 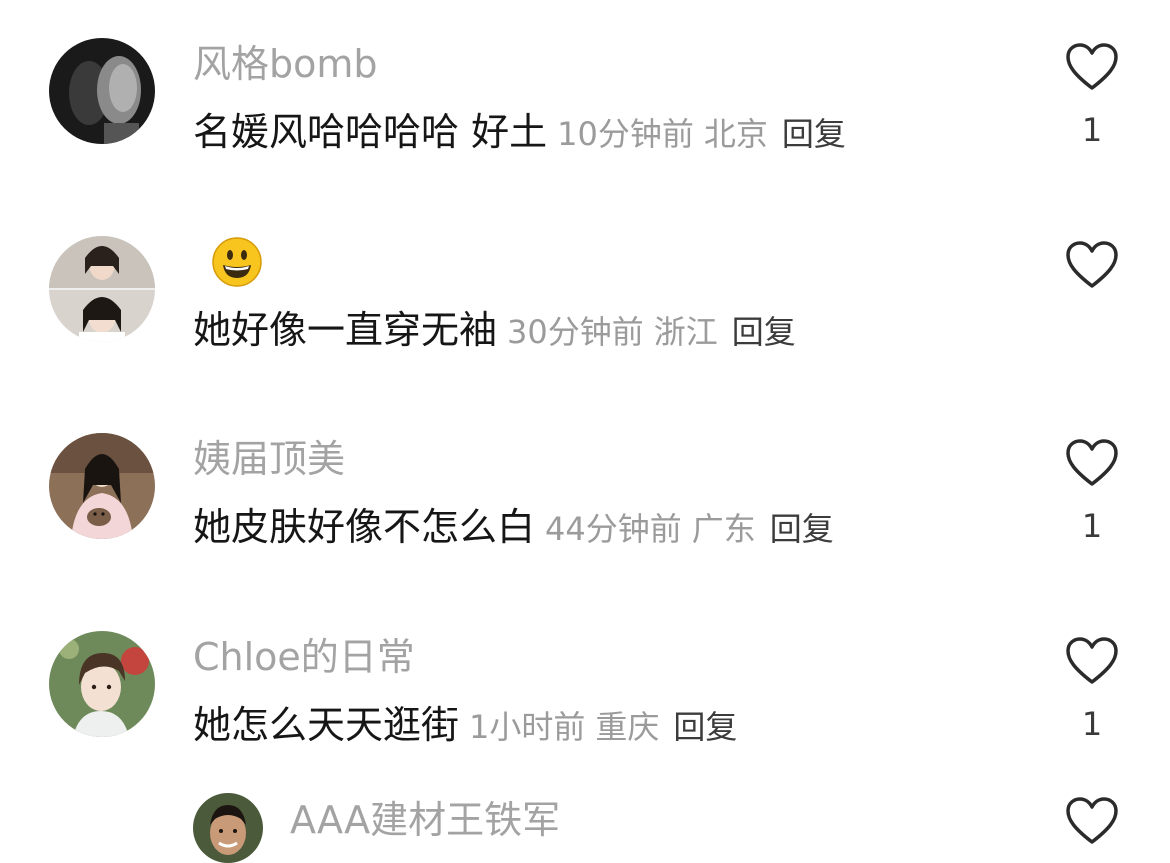 I want to click on comment-location: 重庆, so click(x=627, y=727).